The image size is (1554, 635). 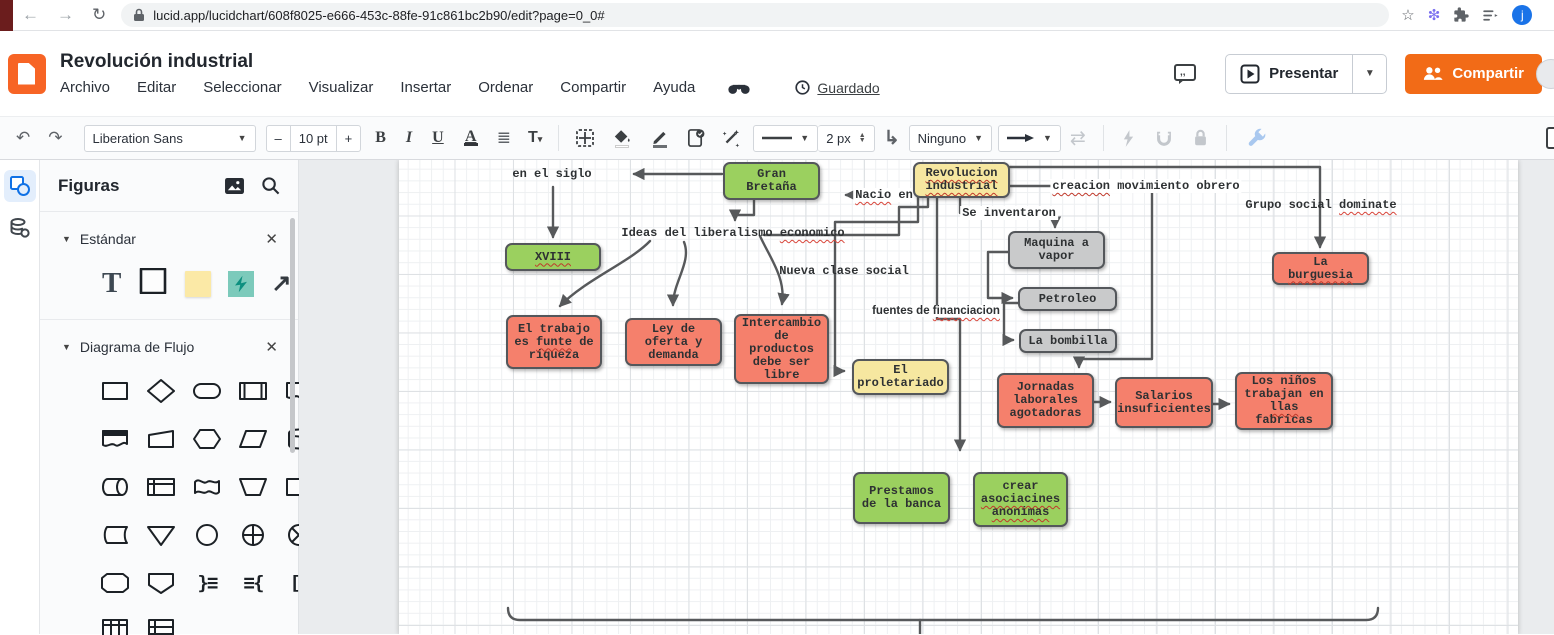 What do you see at coordinates (1185, 74) in the screenshot?
I see `comment-icon: ,,` at bounding box center [1185, 74].